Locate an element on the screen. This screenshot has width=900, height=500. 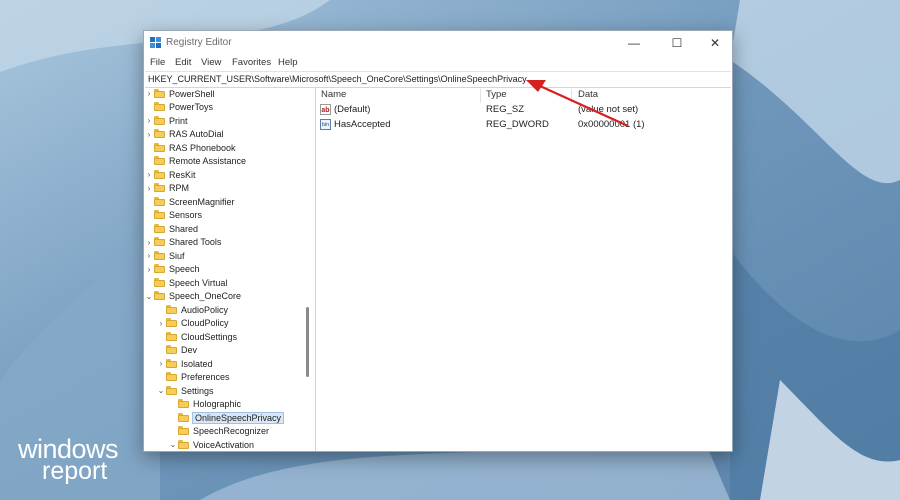
tree-item-dev: Dev is located at coordinates (176, 350).